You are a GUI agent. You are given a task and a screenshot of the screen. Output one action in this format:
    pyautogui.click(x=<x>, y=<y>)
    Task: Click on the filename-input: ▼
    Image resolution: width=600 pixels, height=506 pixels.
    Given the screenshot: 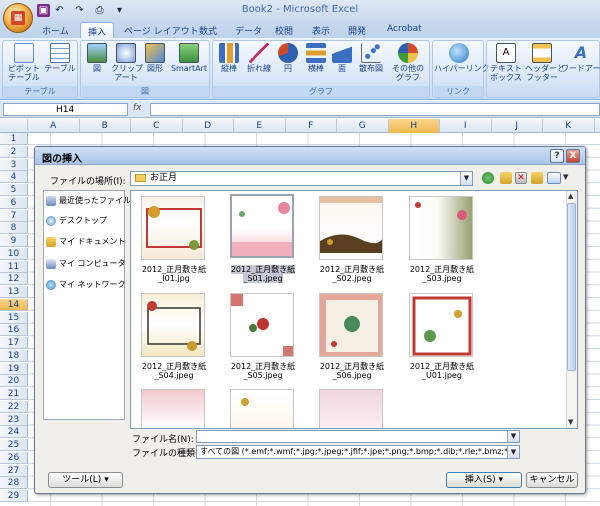 What is the action you would take?
    pyautogui.click(x=358, y=436)
    